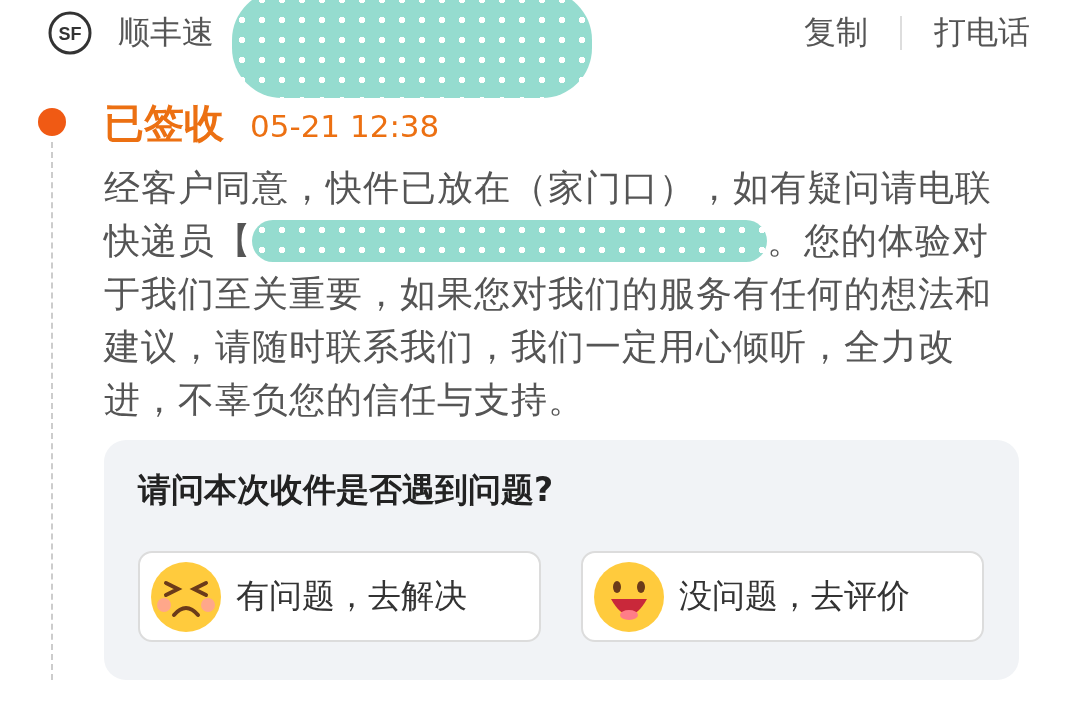  I want to click on message-text: 。您的体验对, so click(878, 241).